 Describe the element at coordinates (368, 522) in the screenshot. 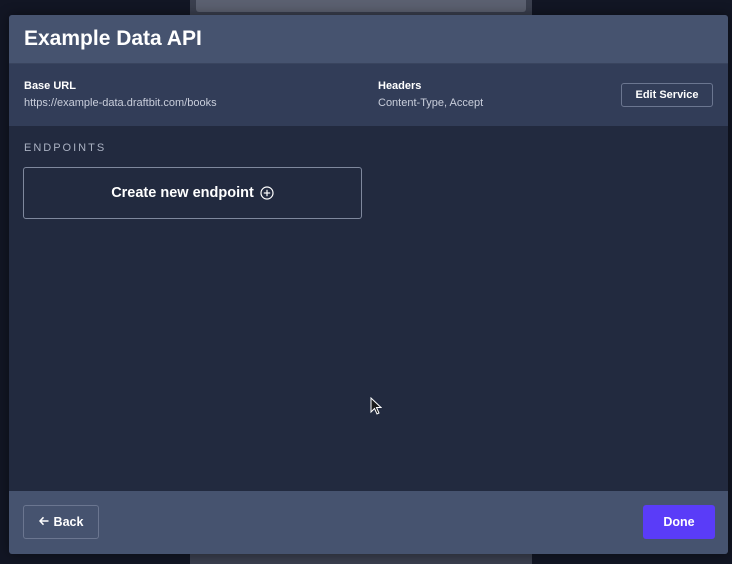

I see `modal-footer: Back Done` at that location.